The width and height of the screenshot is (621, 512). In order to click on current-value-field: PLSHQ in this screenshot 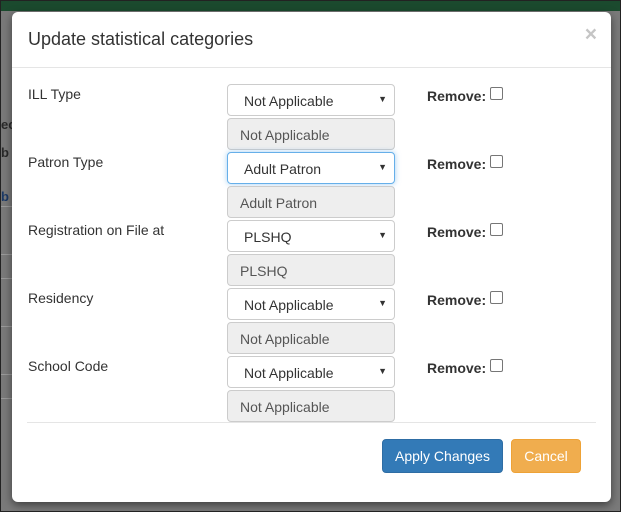, I will do `click(311, 270)`.